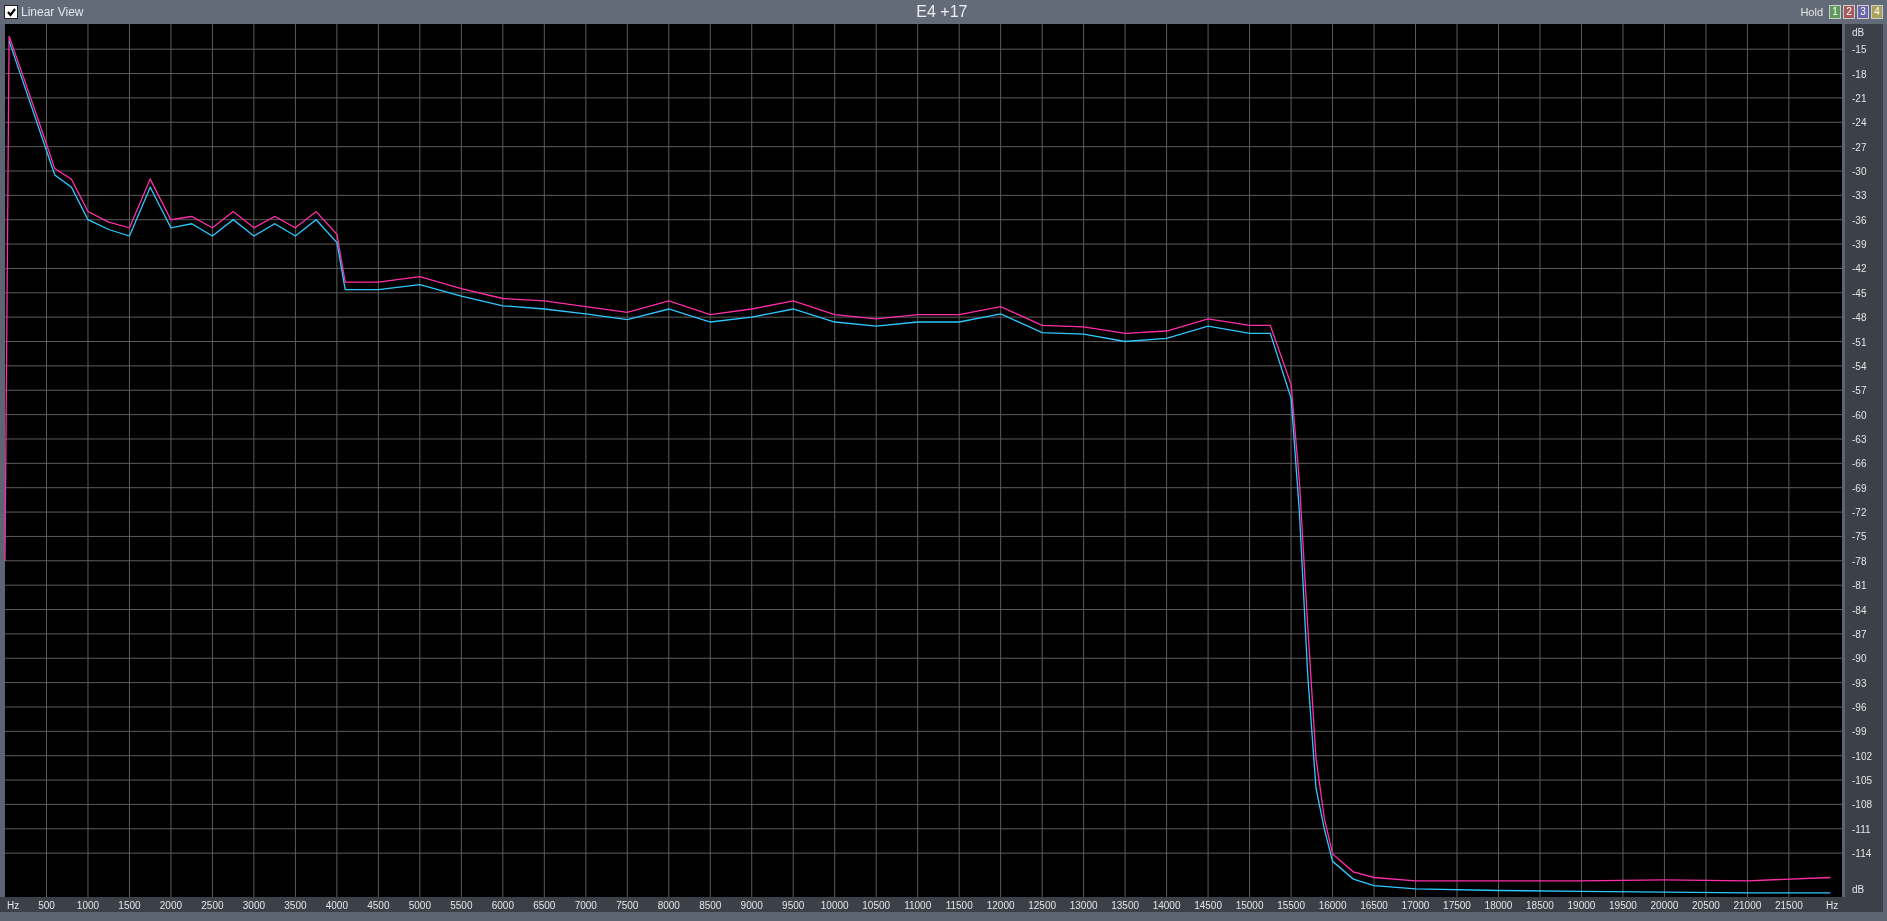 This screenshot has height=921, width=1887. What do you see at coordinates (1859, 171) in the screenshot?
I see `y-tick-label: -30` at bounding box center [1859, 171].